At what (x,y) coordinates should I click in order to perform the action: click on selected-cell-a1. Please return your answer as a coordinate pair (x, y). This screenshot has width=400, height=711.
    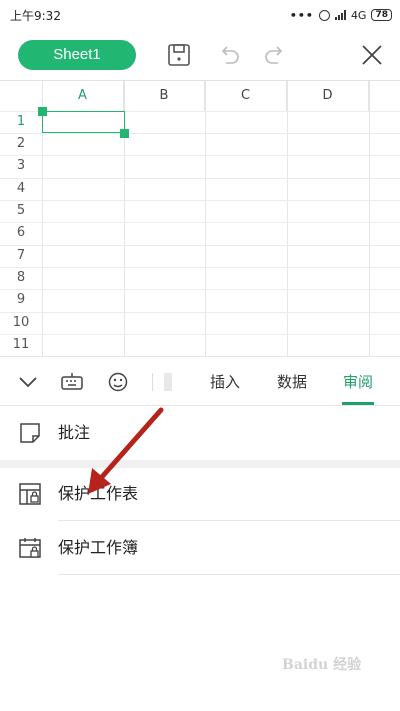
    Looking at the image, I should click on (83, 122).